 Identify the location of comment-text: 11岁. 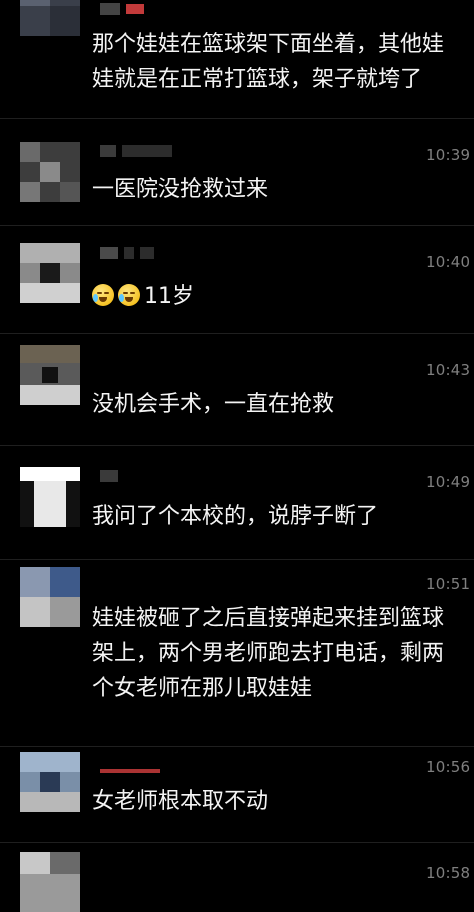
(283, 296).